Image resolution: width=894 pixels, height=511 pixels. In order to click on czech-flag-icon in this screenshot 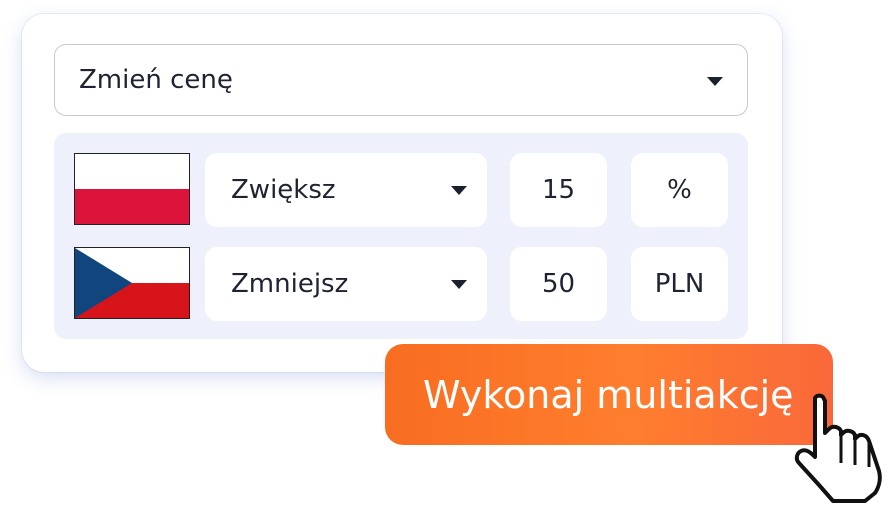, I will do `click(132, 283)`.